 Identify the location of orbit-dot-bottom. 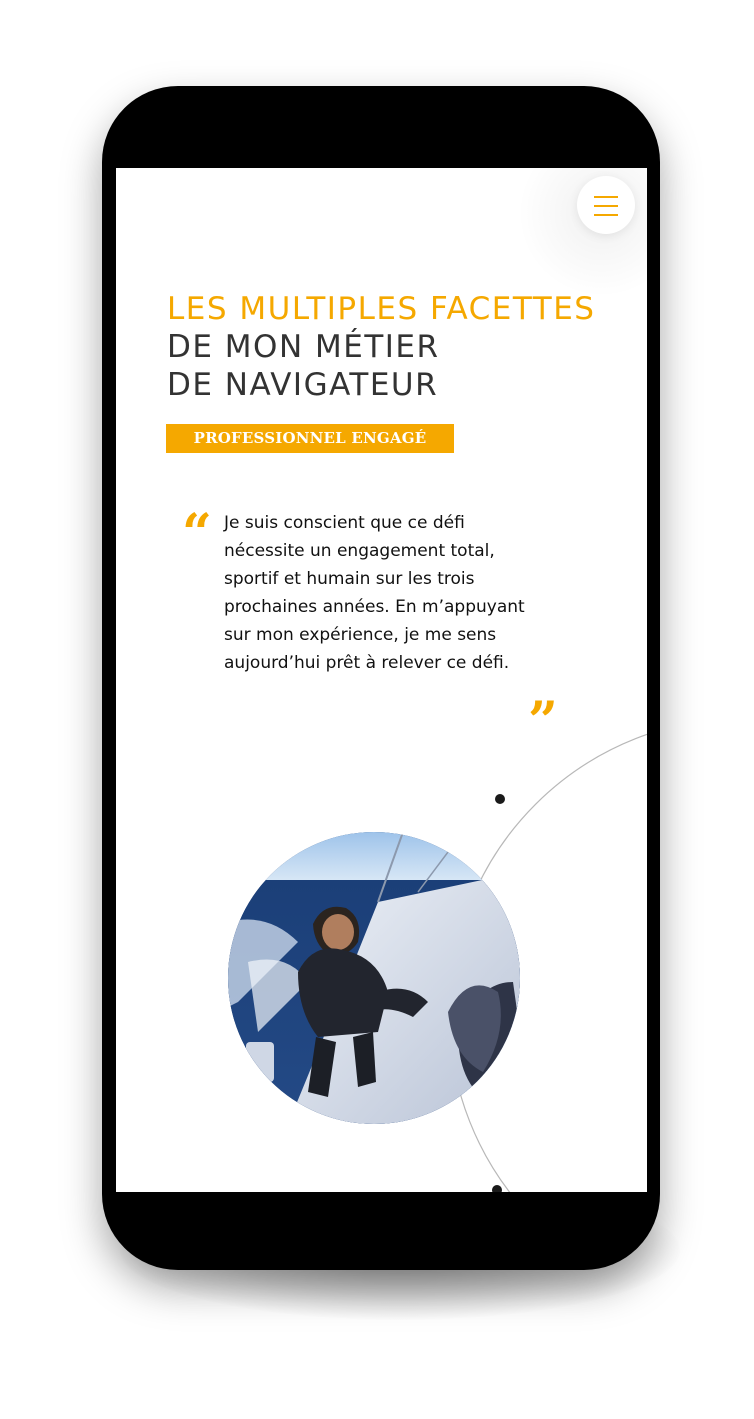
(497, 1188).